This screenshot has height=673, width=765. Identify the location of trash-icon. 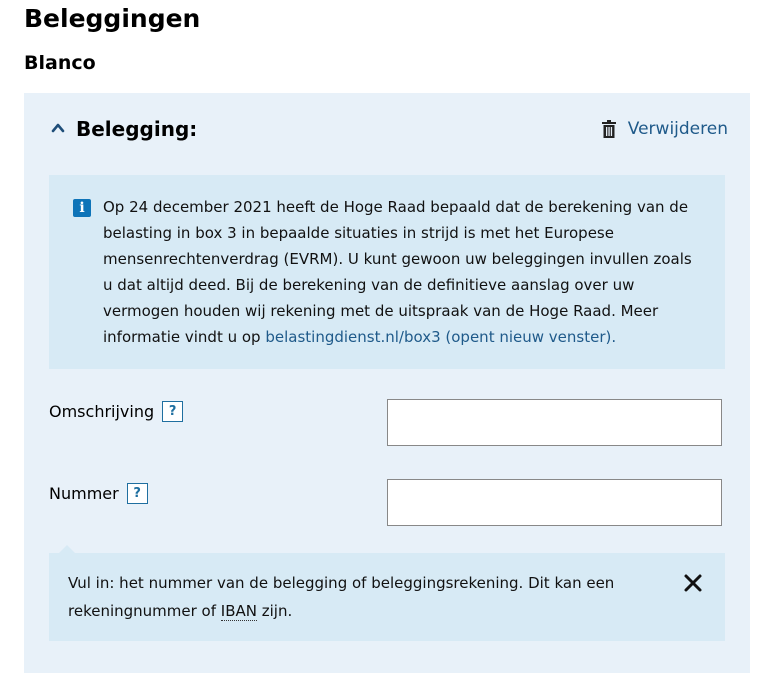
(608, 129).